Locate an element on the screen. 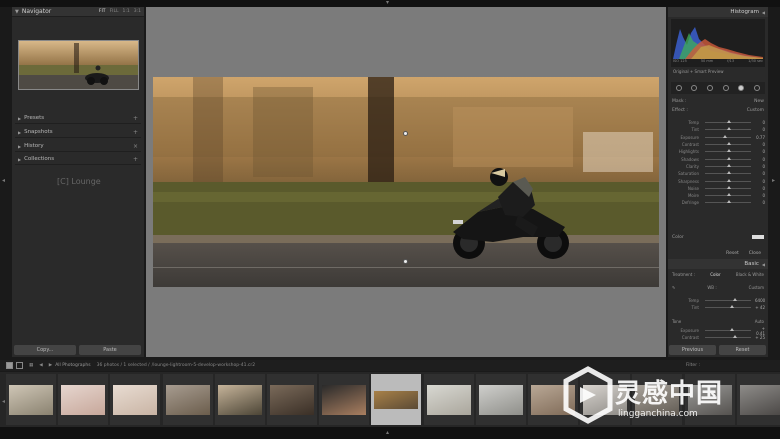 This screenshot has width=780, height=439. filter-reset-button: Reset is located at coordinates (732, 253).